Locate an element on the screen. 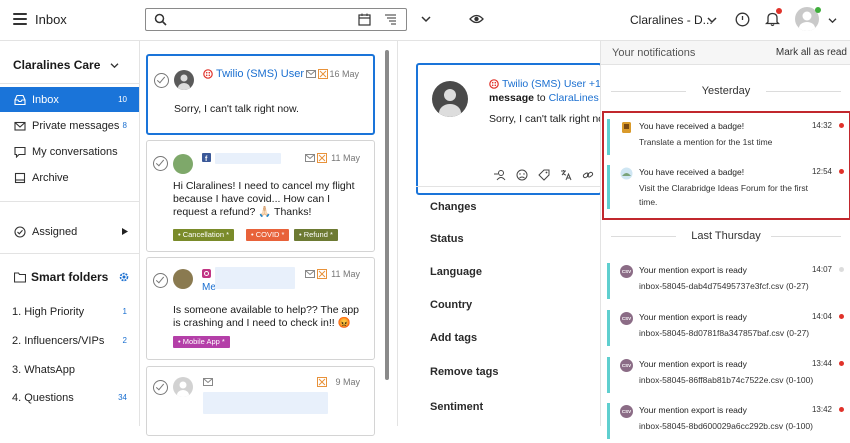 The image size is (850, 443). assign-user-icon is located at coordinates (500, 175).